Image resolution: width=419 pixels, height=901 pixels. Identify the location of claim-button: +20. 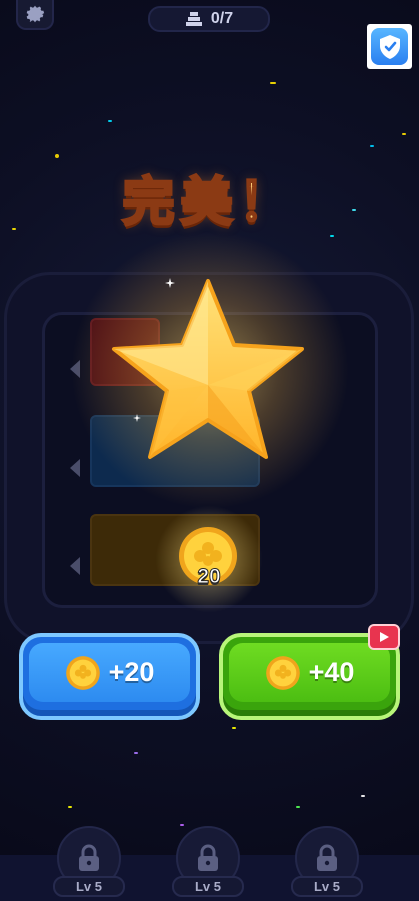
(109, 676).